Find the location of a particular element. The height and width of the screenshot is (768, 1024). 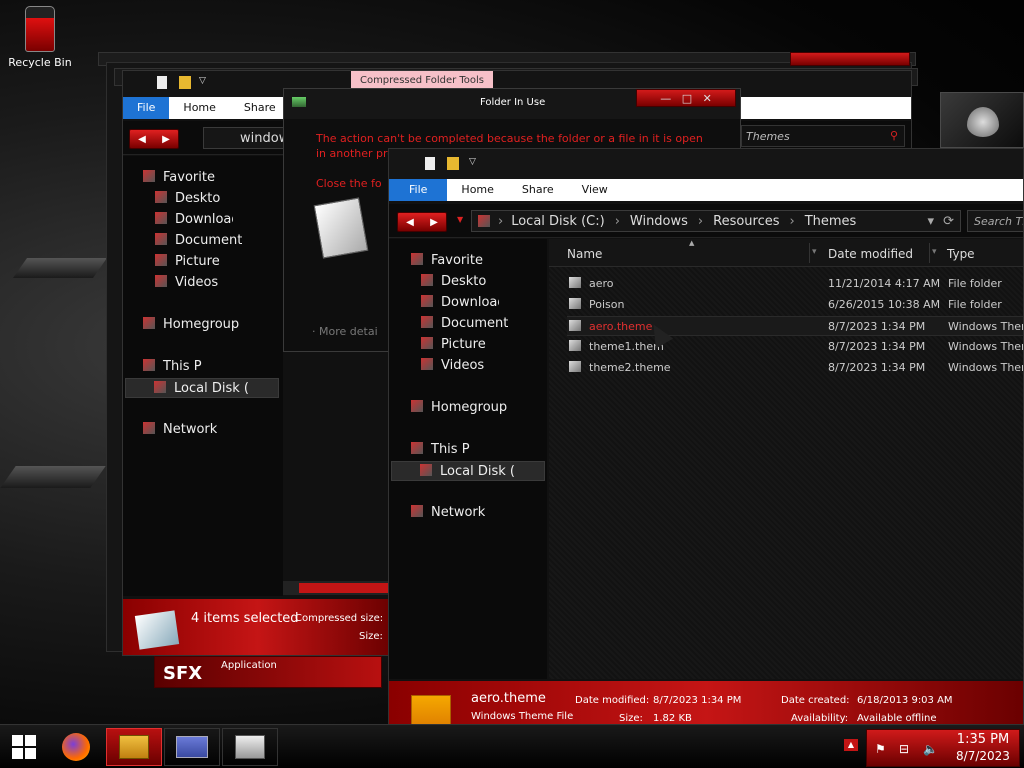

taskbar-monitor is located at coordinates (250, 747).